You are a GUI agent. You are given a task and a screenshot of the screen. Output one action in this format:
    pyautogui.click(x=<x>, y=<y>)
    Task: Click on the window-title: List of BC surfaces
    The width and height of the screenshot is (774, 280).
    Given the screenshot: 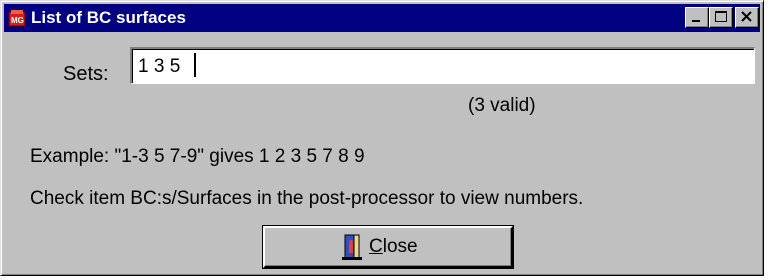 What is the action you would take?
    pyautogui.click(x=108, y=17)
    